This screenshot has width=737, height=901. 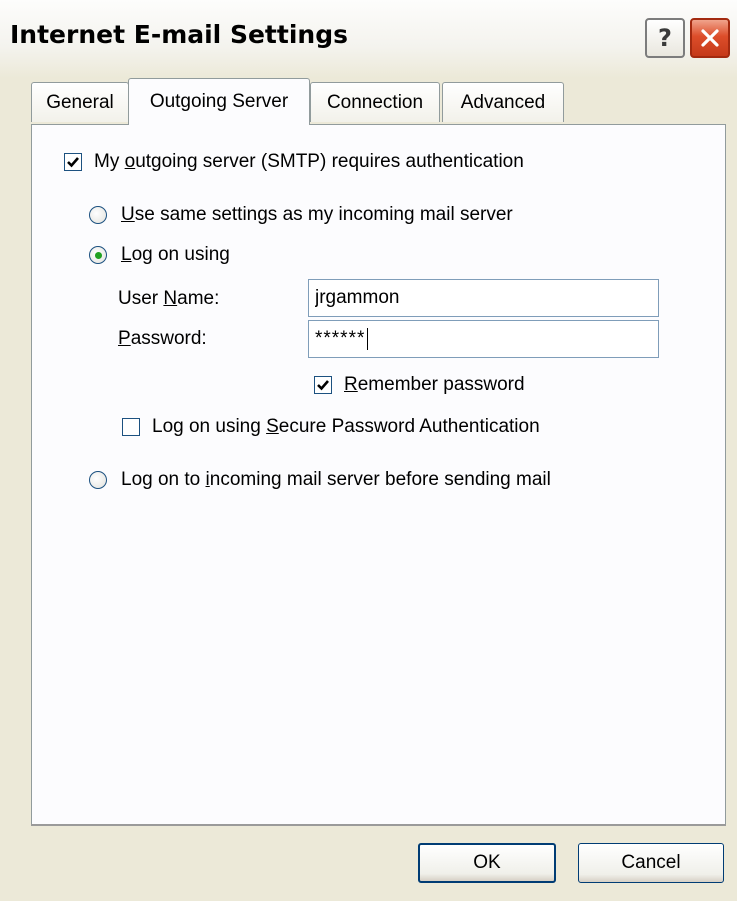 I want to click on tab-outgoing-server: Outgoing Server, so click(x=219, y=101).